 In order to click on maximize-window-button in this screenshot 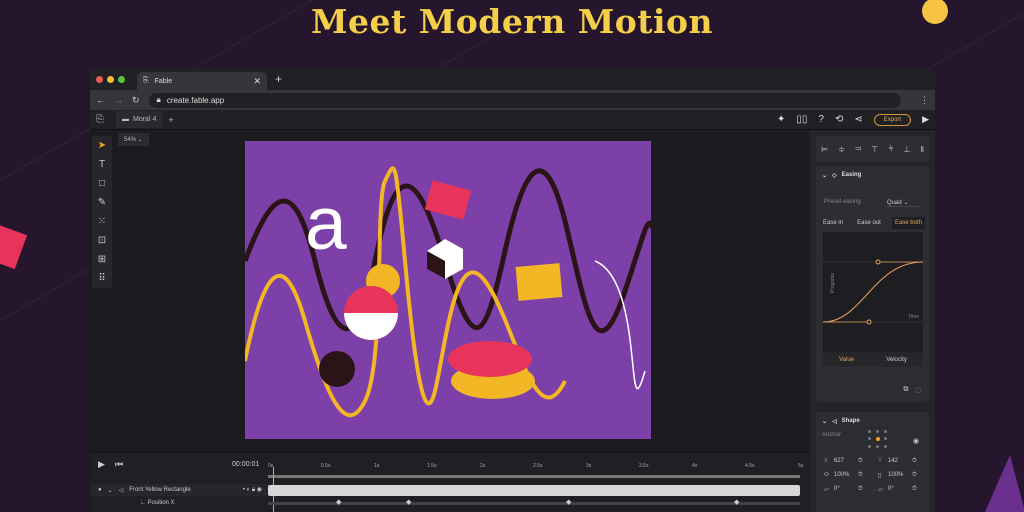, I will do `click(121, 79)`.